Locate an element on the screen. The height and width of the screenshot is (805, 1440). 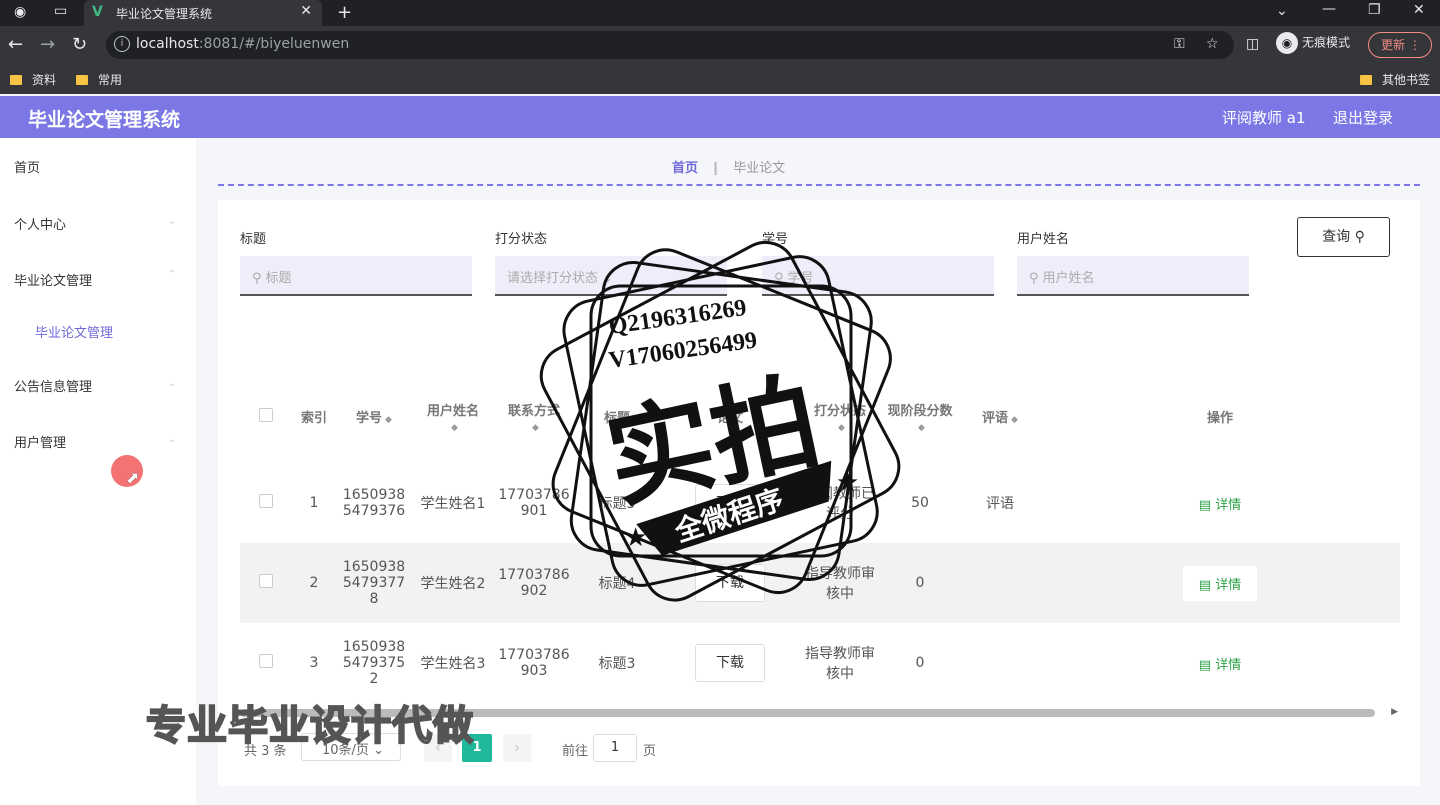
browser-tab: V 毕业论文管理系统 ✕ is located at coordinates (203, 13).